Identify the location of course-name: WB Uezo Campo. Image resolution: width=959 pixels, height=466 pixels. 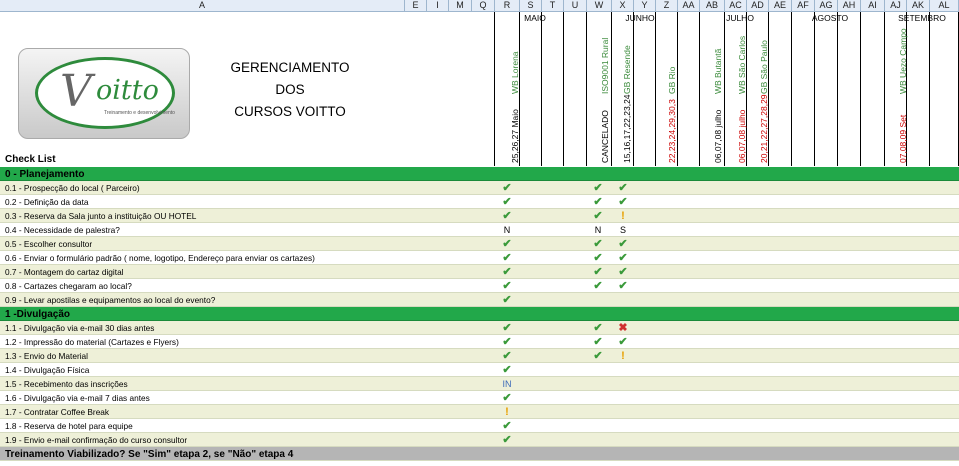
(903, 61).